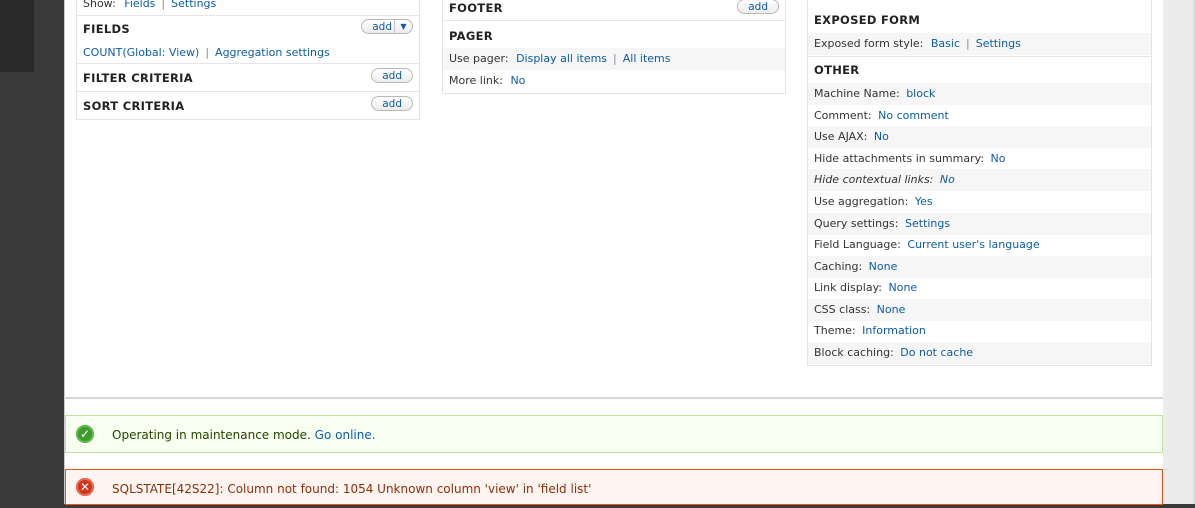 The image size is (1195, 508). Describe the element at coordinates (837, 70) in the screenshot. I see `other-heading: OTHER` at that location.